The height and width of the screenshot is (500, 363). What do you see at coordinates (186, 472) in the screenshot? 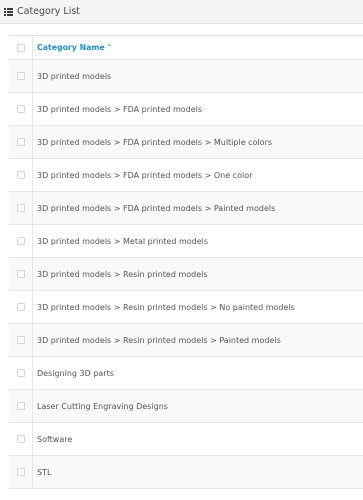
I see `table-row: STL` at bounding box center [186, 472].